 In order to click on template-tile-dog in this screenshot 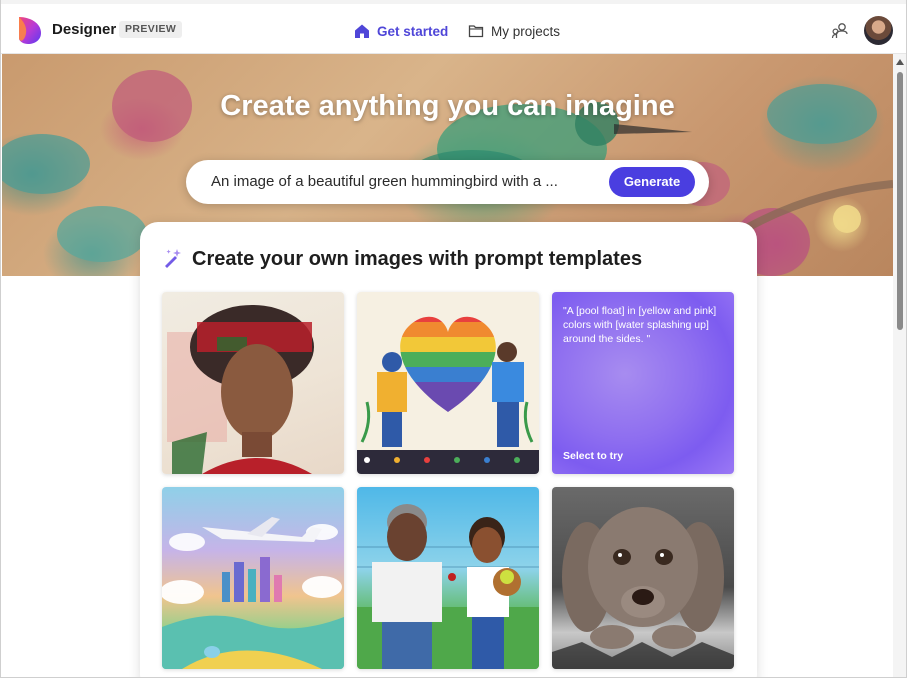, I will do `click(643, 578)`.